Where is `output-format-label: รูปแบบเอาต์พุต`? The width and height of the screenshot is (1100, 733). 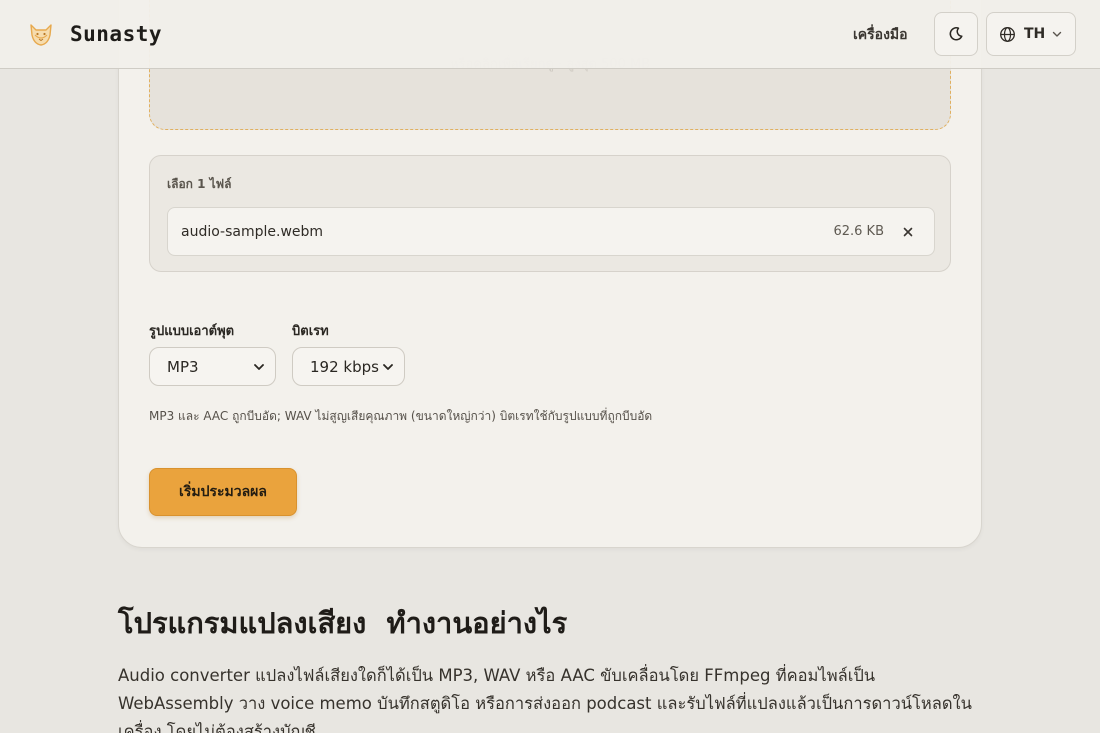
output-format-label: รูปแบบเอาต์พุต is located at coordinates (192, 331).